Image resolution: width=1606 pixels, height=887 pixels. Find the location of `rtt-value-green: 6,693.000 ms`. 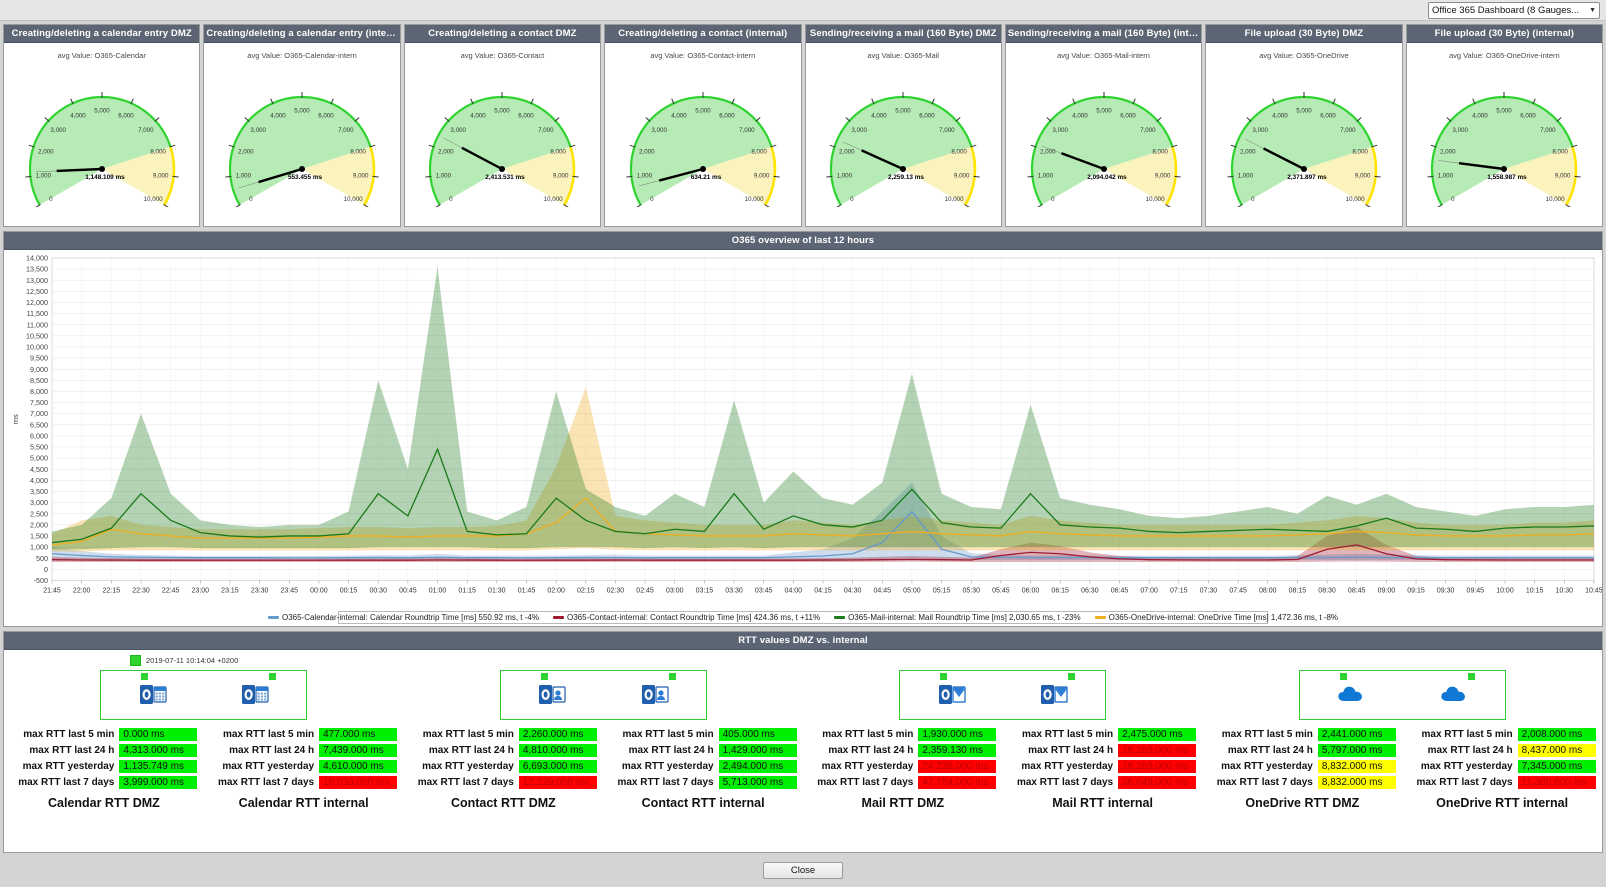

rtt-value-green: 6,693.000 ms is located at coordinates (557, 766).